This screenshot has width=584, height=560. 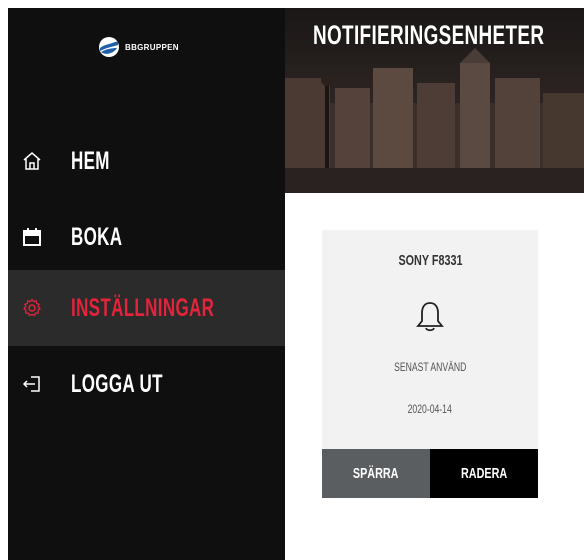 What do you see at coordinates (32, 307) in the screenshot?
I see `gear-icon` at bounding box center [32, 307].